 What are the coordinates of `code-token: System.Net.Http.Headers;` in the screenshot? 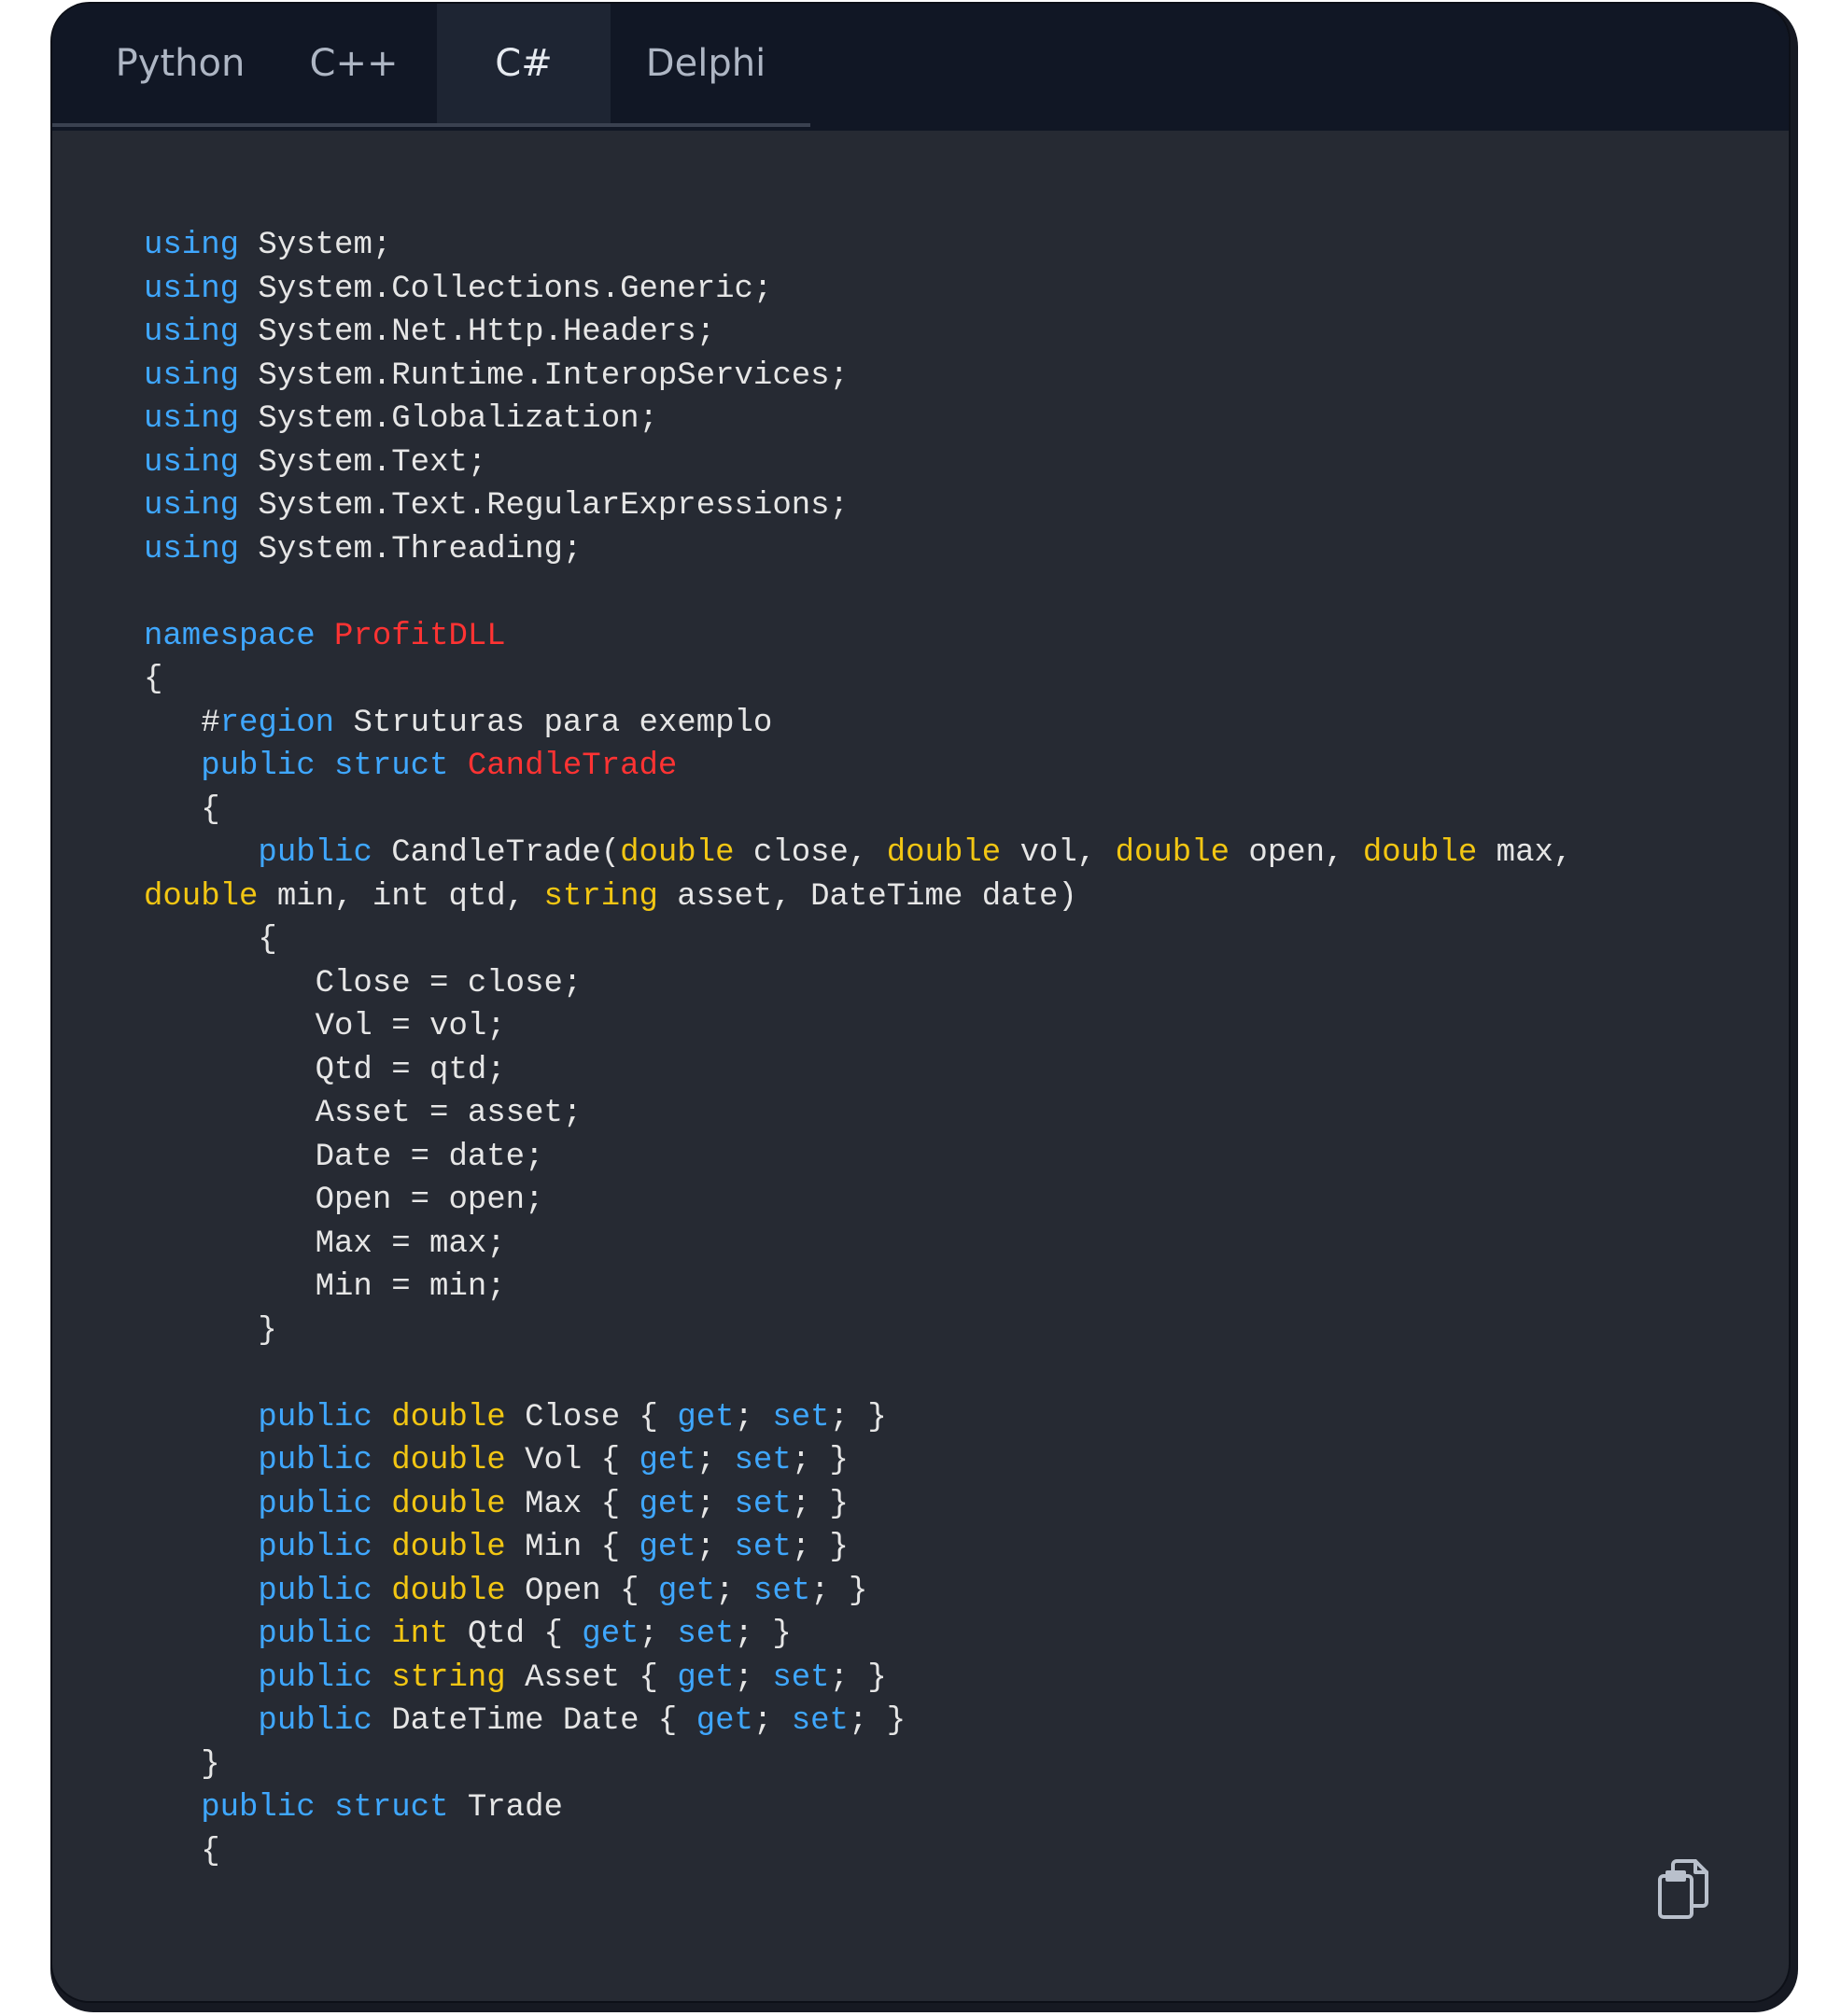 It's located at (477, 332).